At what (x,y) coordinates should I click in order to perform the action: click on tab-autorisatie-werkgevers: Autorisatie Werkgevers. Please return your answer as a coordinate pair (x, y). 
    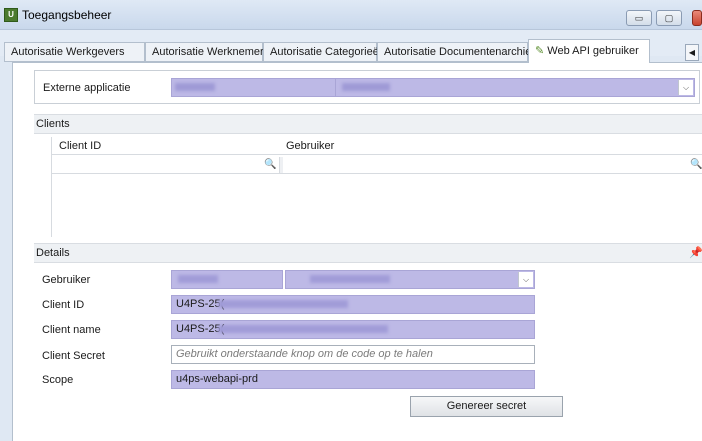
    Looking at the image, I should click on (74, 52).